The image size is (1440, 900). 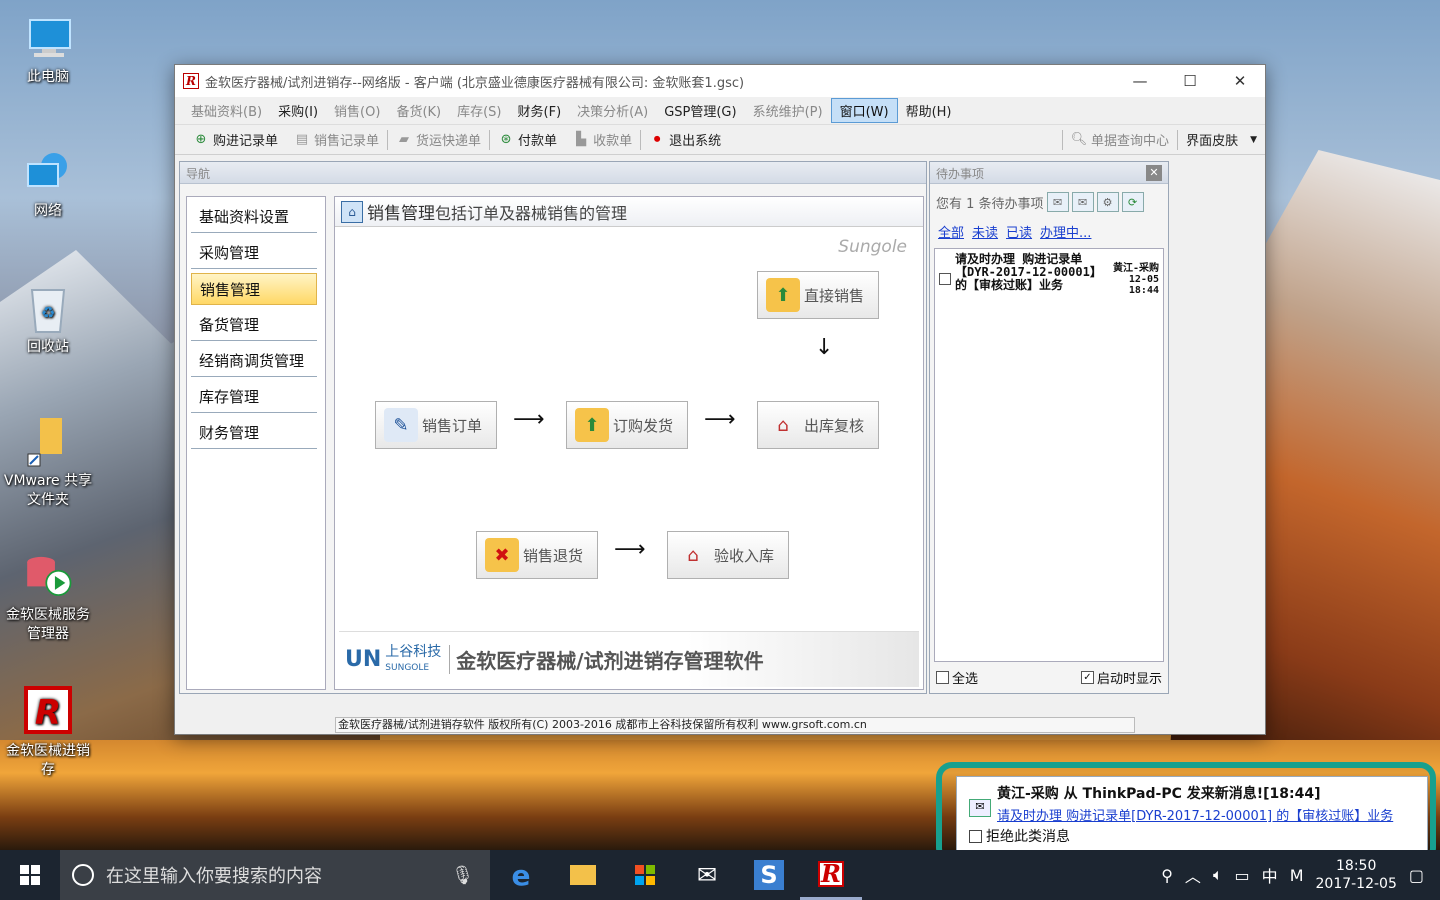 I want to click on reject-messages-checkbox: 拒绝此类消息, so click(x=1194, y=836).